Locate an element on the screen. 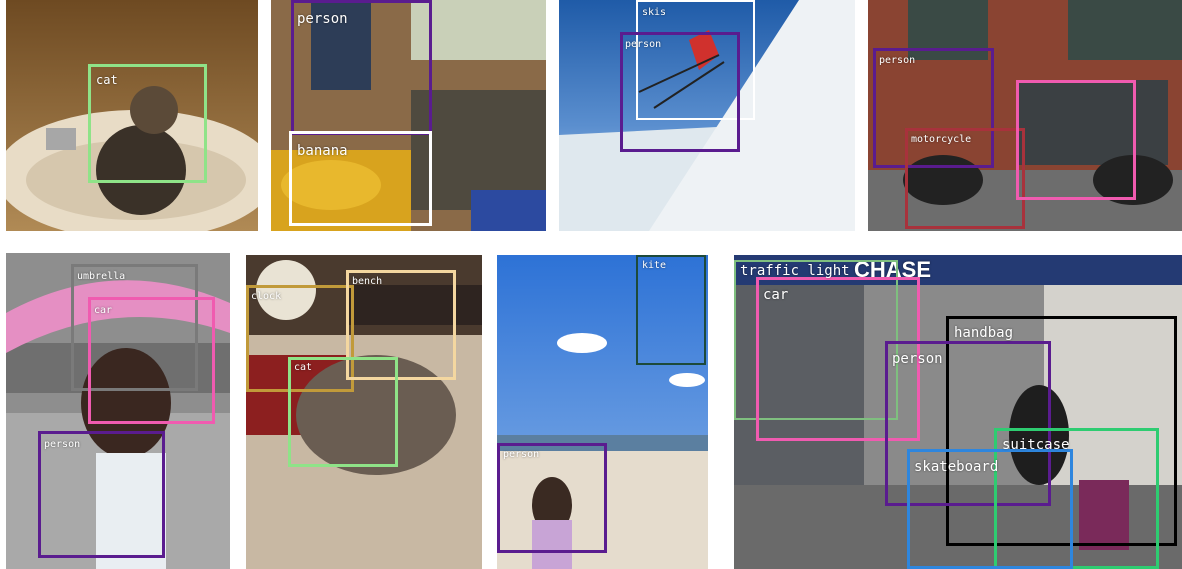 The height and width of the screenshot is (569, 1182). image-panel-skier: skis person is located at coordinates (707, 115).